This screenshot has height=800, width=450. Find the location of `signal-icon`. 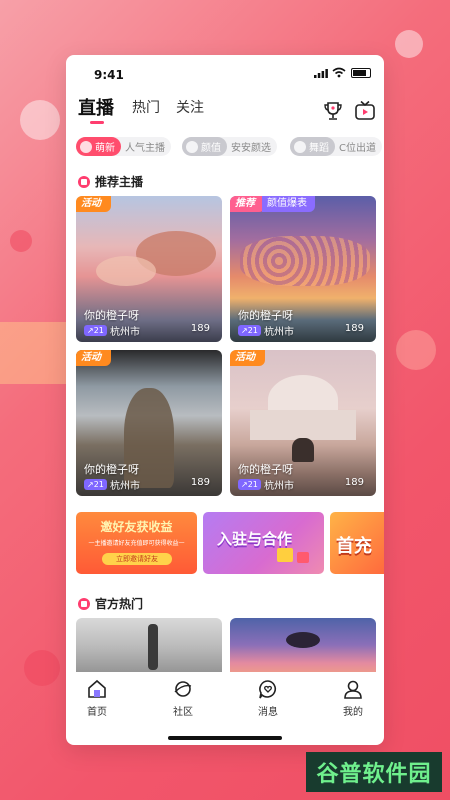

signal-icon is located at coordinates (321, 73).